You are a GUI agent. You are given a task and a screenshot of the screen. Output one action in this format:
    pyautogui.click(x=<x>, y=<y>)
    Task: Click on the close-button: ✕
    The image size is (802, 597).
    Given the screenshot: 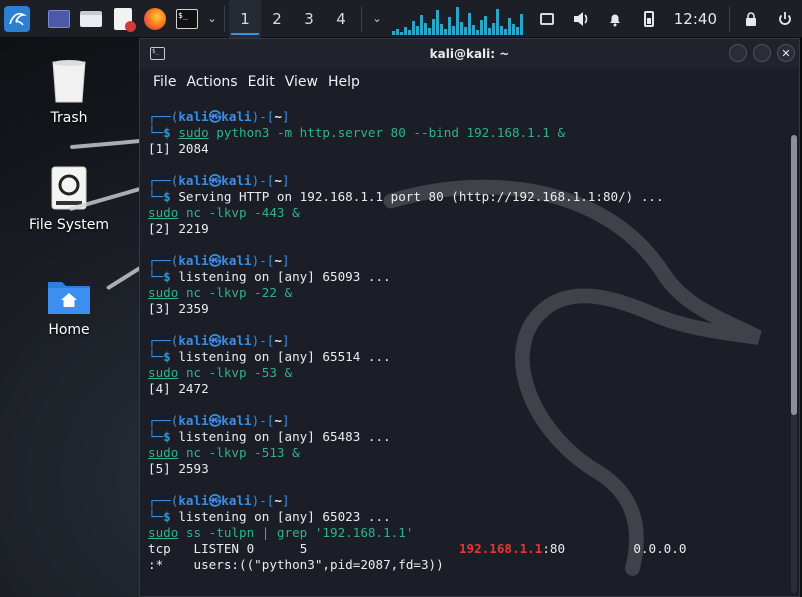 What is the action you would take?
    pyautogui.click(x=786, y=53)
    